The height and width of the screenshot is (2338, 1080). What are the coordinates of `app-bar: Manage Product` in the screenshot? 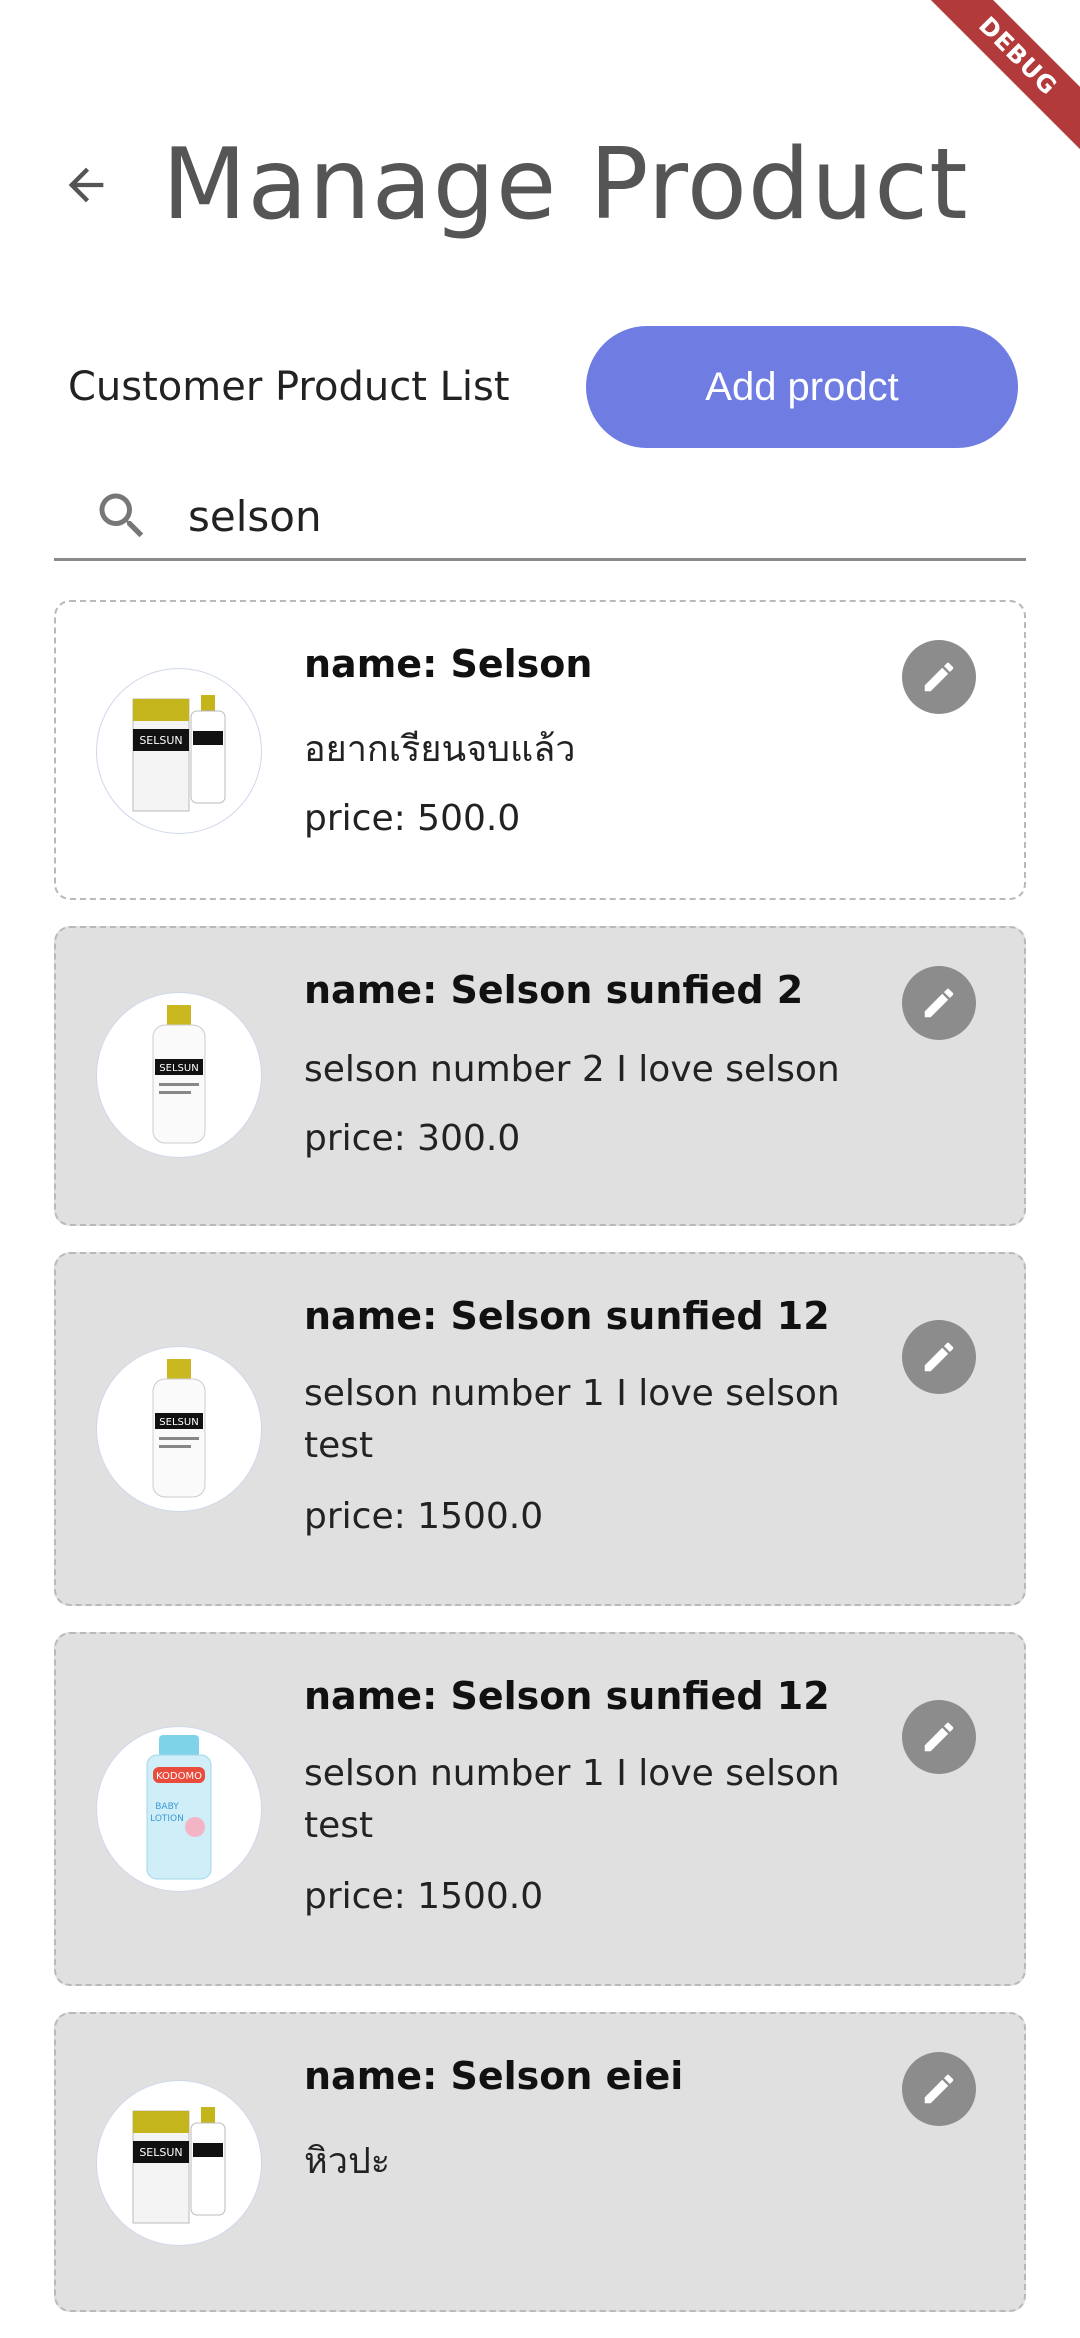 It's located at (540, 185).